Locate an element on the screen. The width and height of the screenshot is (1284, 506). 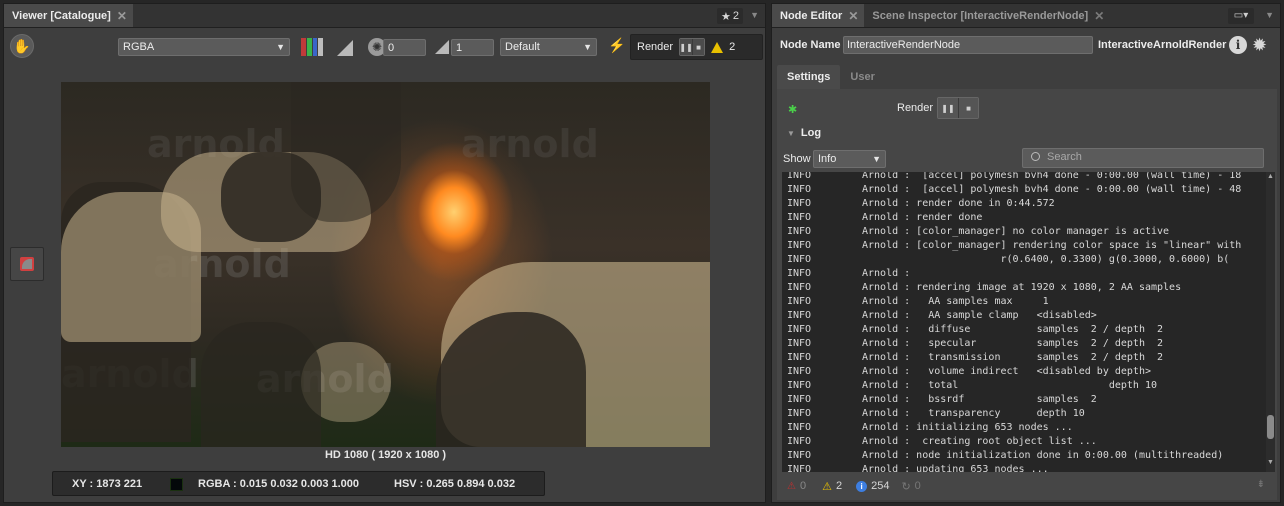
tab-user: User is located at coordinates (862, 77).